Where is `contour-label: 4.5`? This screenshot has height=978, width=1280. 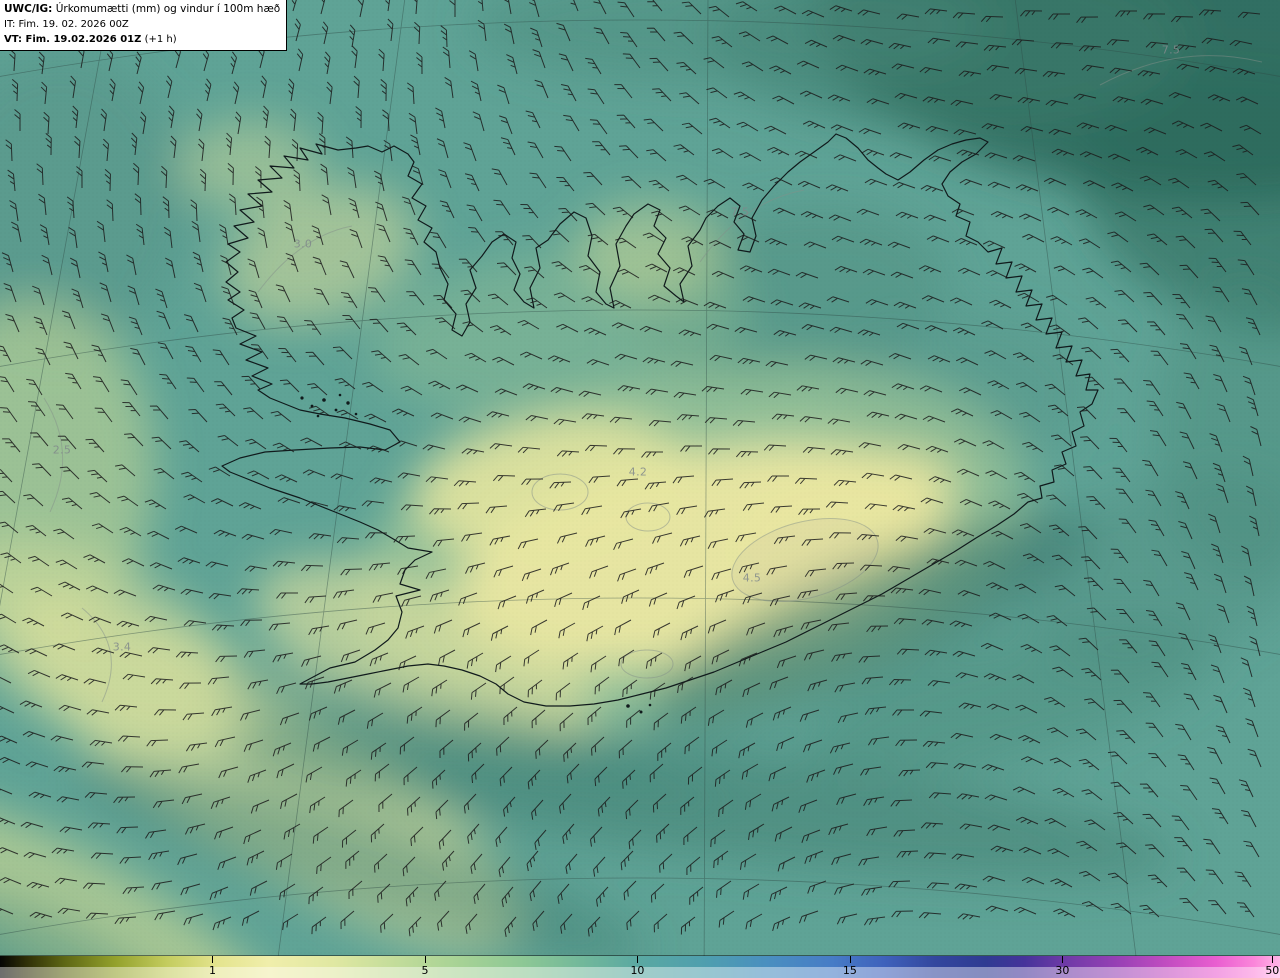
contour-label: 4.5 is located at coordinates (752, 578).